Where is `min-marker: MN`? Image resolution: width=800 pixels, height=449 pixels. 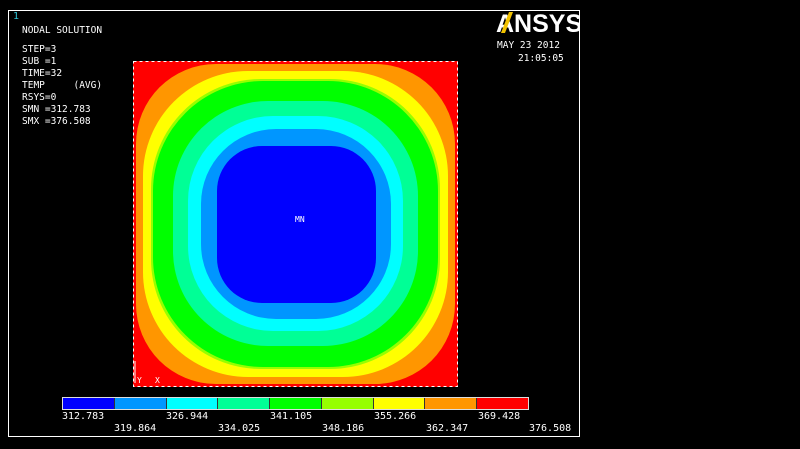 min-marker: MN is located at coordinates (300, 219).